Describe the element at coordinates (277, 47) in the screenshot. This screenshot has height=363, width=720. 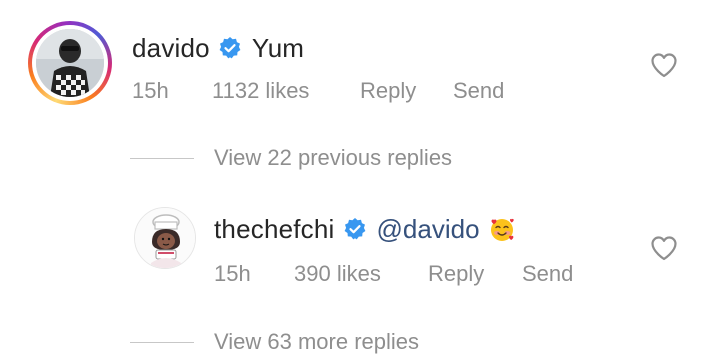
I see `comment-text: Yum` at that location.